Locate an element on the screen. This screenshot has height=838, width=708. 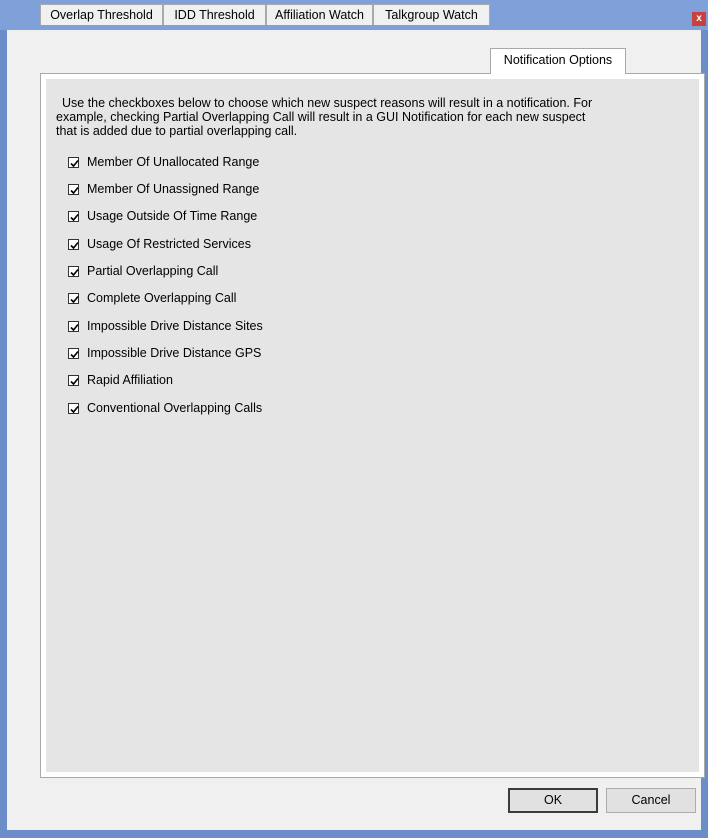
option-rapid-affiliation: Rapid Affiliation is located at coordinates (120, 380).